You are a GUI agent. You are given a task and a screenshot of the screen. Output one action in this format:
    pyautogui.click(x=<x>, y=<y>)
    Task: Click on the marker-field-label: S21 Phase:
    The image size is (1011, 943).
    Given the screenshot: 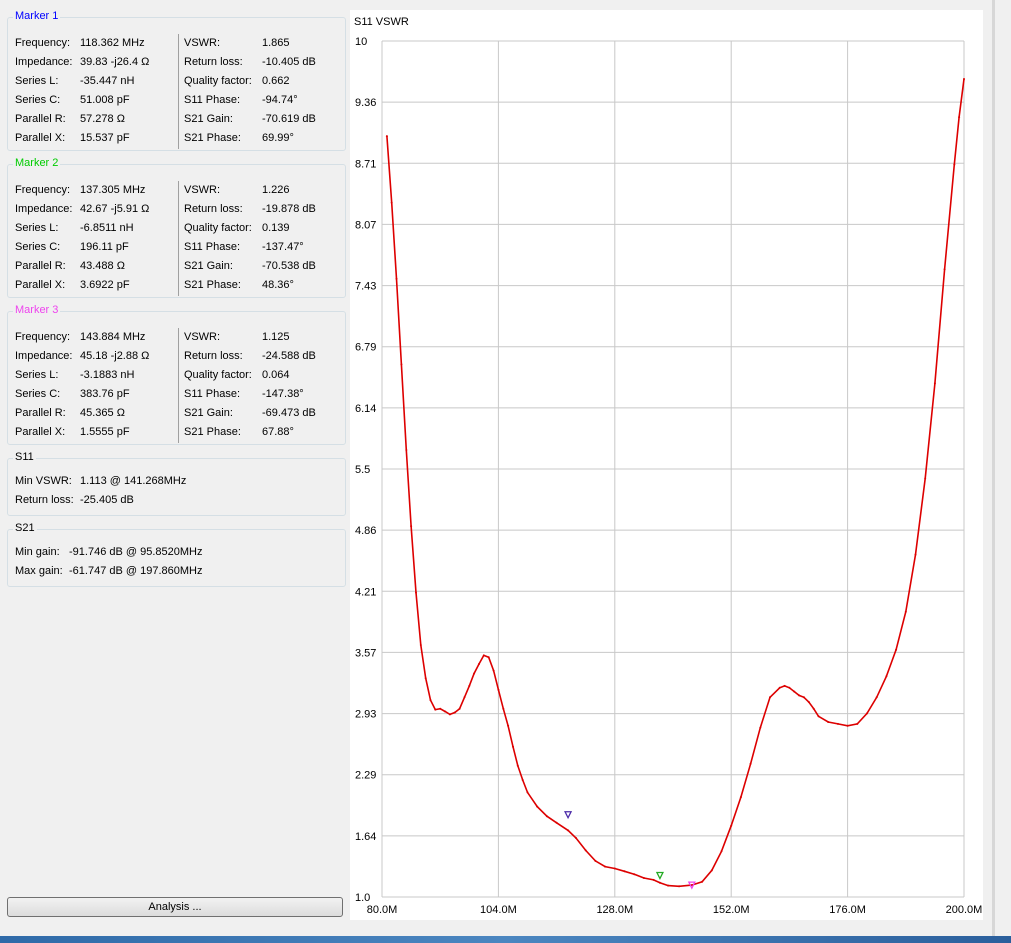 What is the action you would take?
    pyautogui.click(x=212, y=432)
    